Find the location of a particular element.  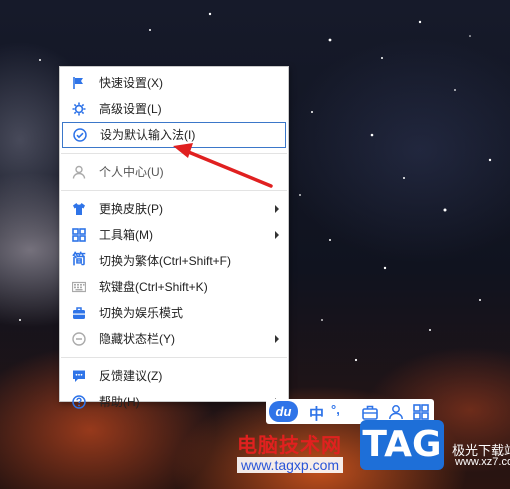

check-circle-icon is located at coordinates (80, 135).